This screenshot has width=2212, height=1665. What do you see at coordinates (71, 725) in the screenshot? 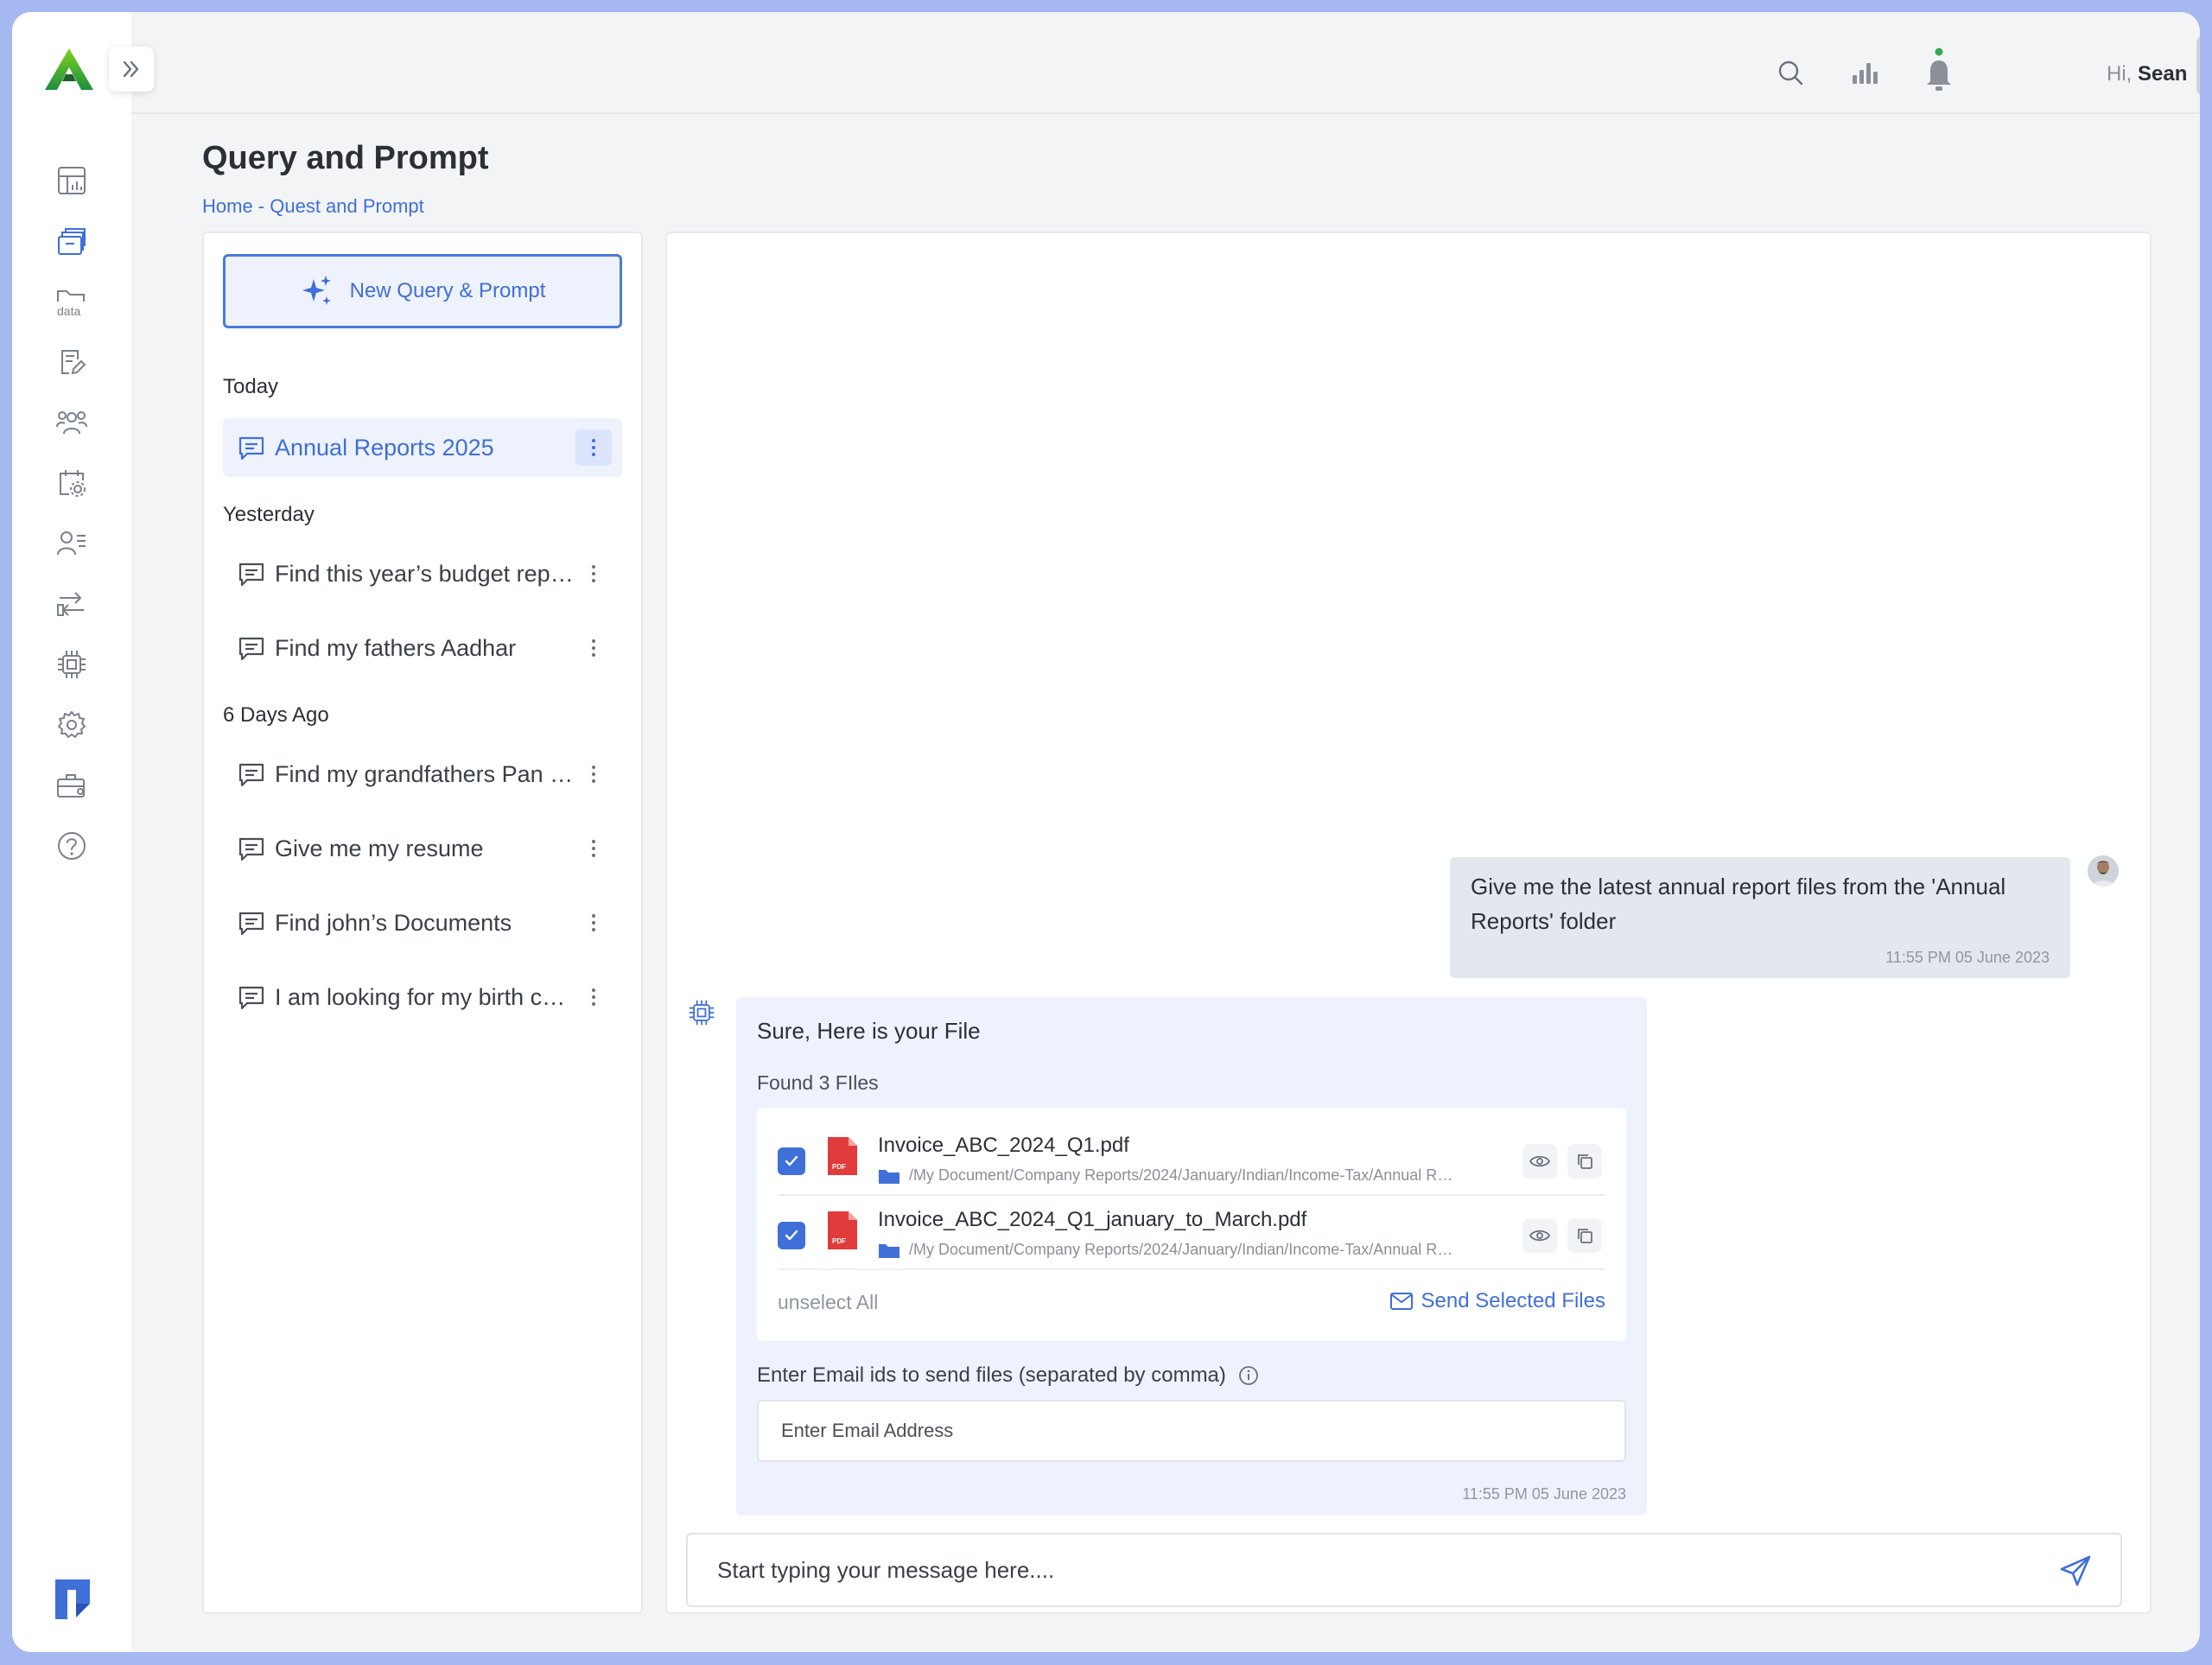
I see `nav-settings` at bounding box center [71, 725].